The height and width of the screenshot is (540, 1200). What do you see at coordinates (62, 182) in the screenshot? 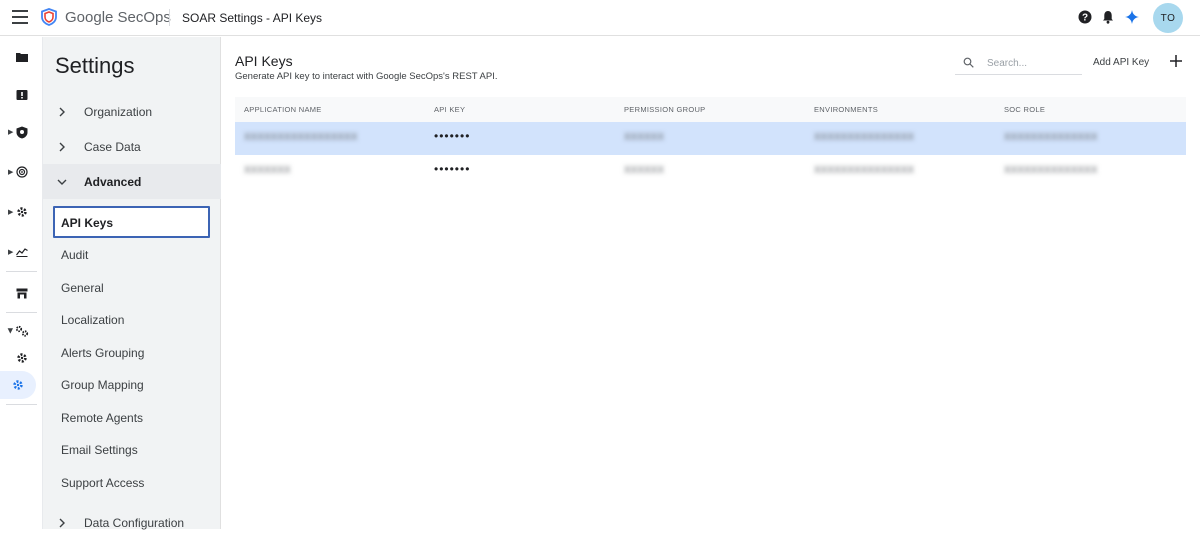
I see `chevron-down-icon` at bounding box center [62, 182].